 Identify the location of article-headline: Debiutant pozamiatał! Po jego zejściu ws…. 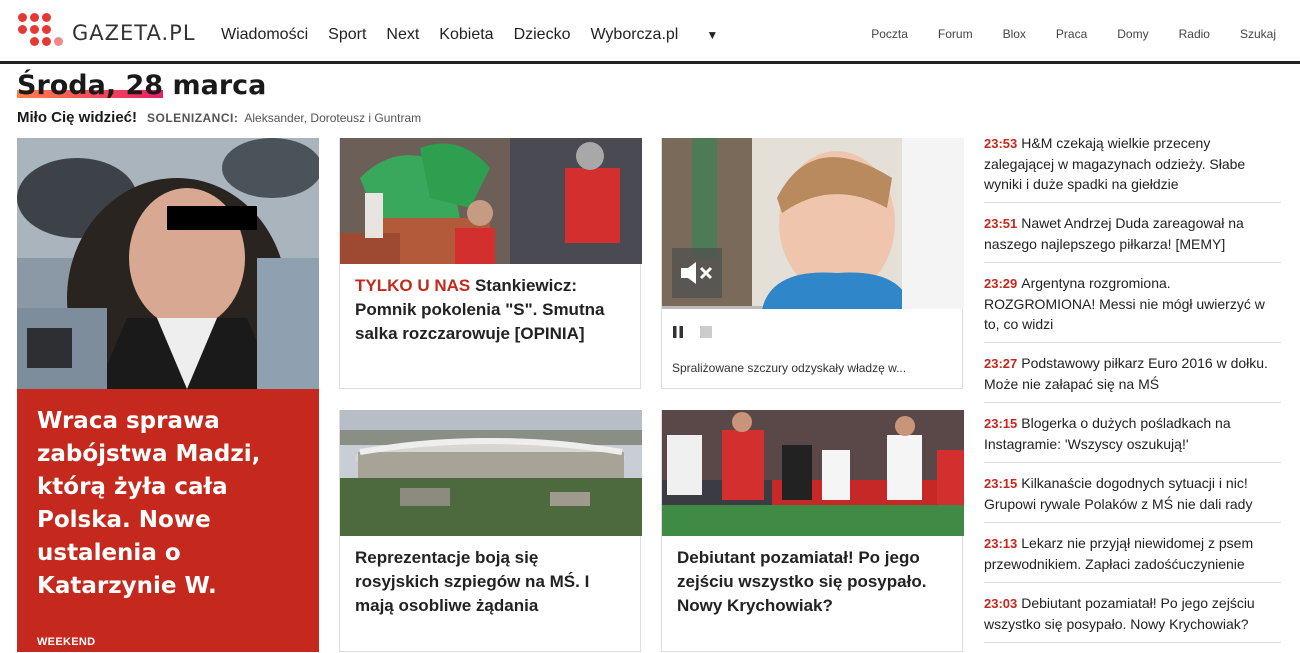
(812, 577).